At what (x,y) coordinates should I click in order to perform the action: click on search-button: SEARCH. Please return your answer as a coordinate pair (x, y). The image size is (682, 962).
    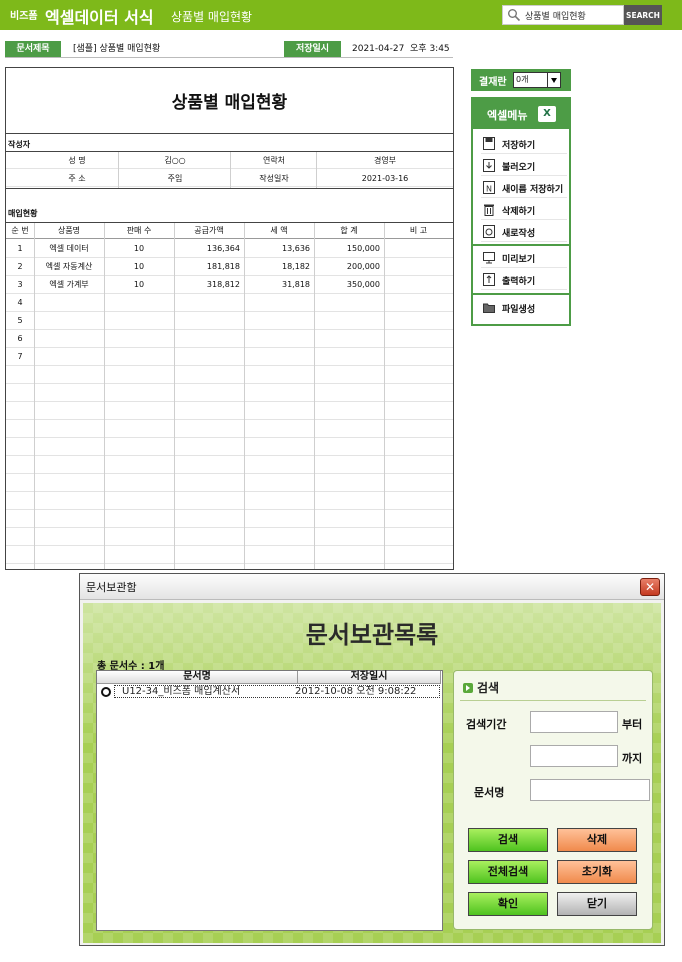
    Looking at the image, I should click on (643, 15).